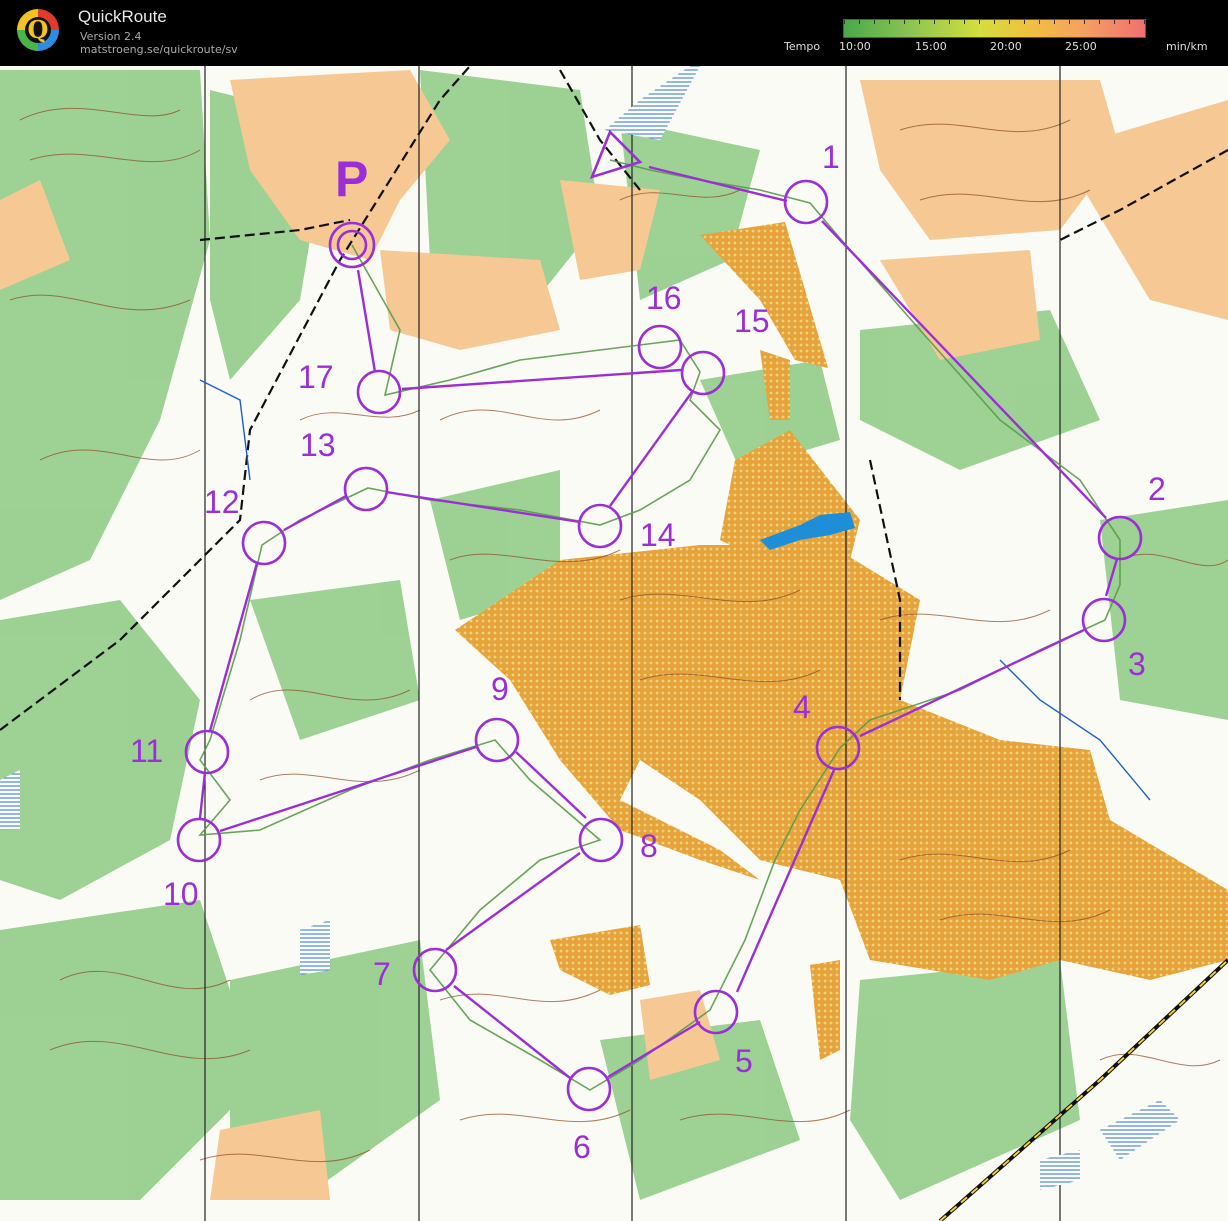 This screenshot has height=1221, width=1228. Describe the element at coordinates (351, 179) in the screenshot. I see `start-label: P` at that location.